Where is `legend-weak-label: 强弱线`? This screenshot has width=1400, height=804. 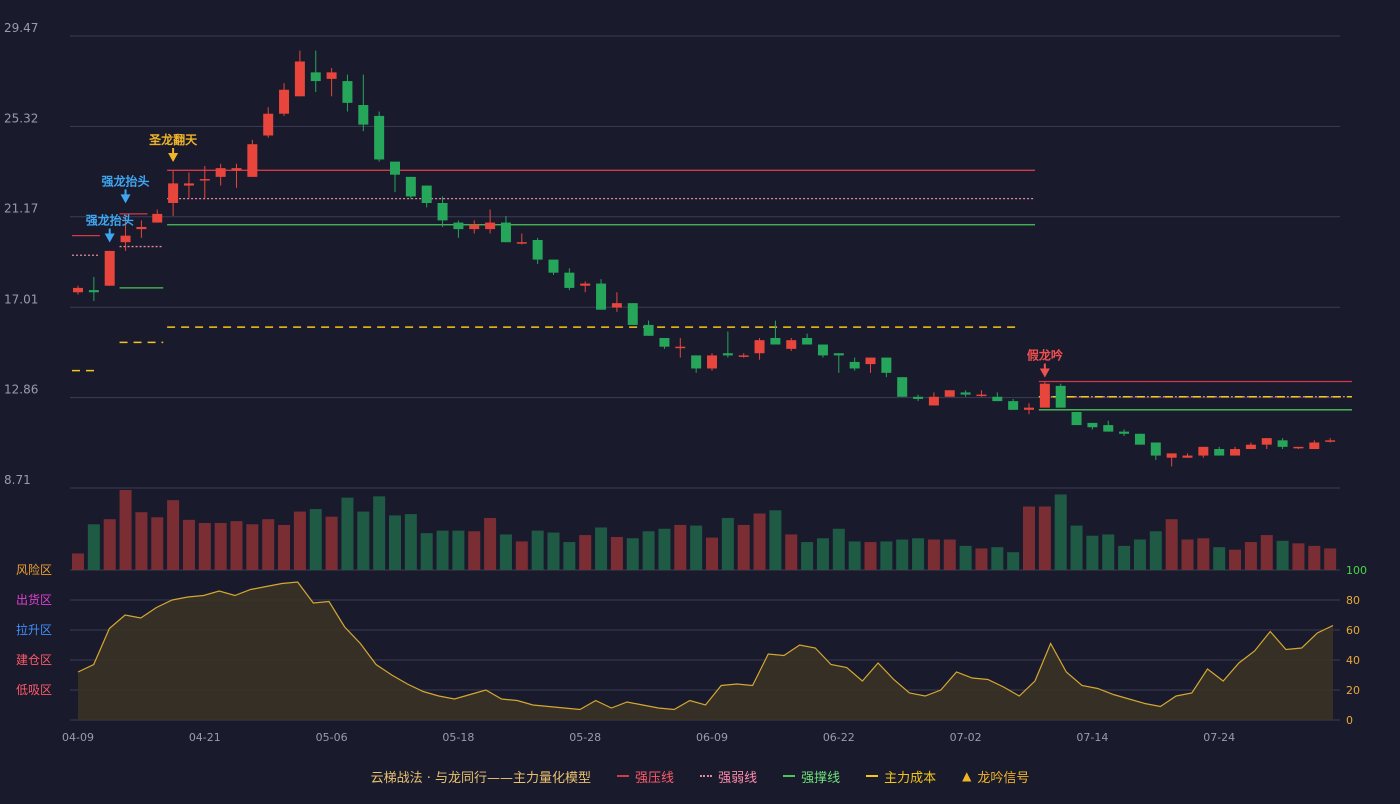
legend-weak-label: 强弱线 is located at coordinates (738, 778).